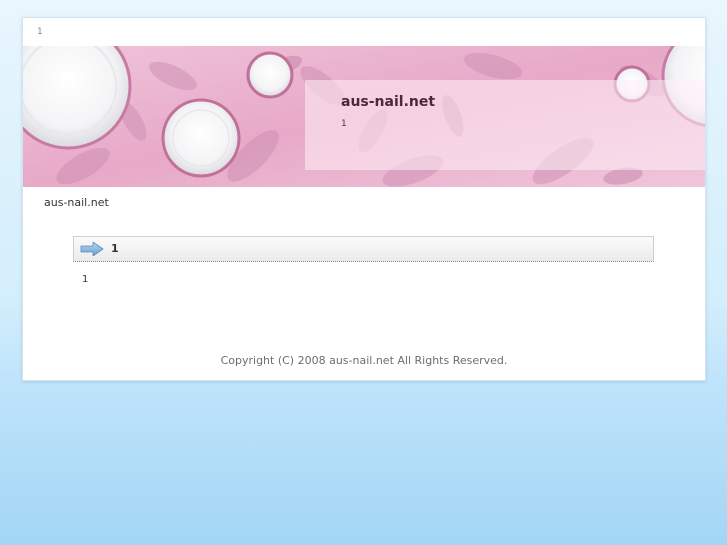  Describe the element at coordinates (270, 75) in the screenshot. I see `plate-small` at that location.